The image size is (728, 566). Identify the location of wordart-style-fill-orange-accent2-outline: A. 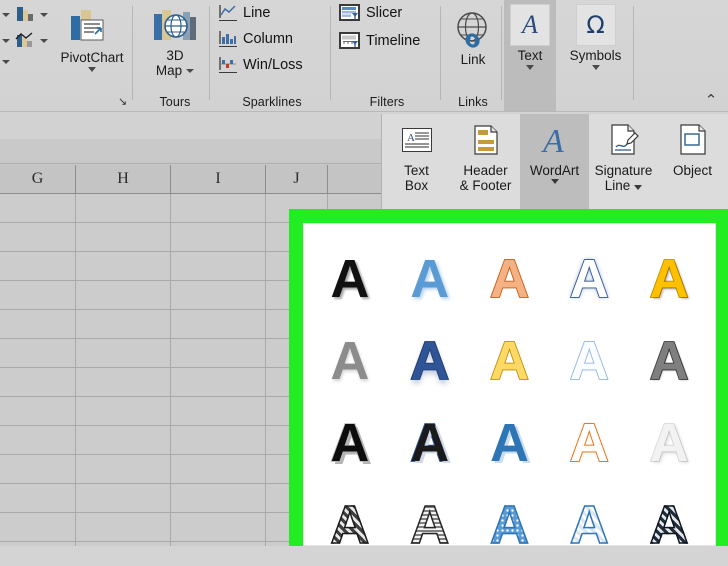
(510, 279).